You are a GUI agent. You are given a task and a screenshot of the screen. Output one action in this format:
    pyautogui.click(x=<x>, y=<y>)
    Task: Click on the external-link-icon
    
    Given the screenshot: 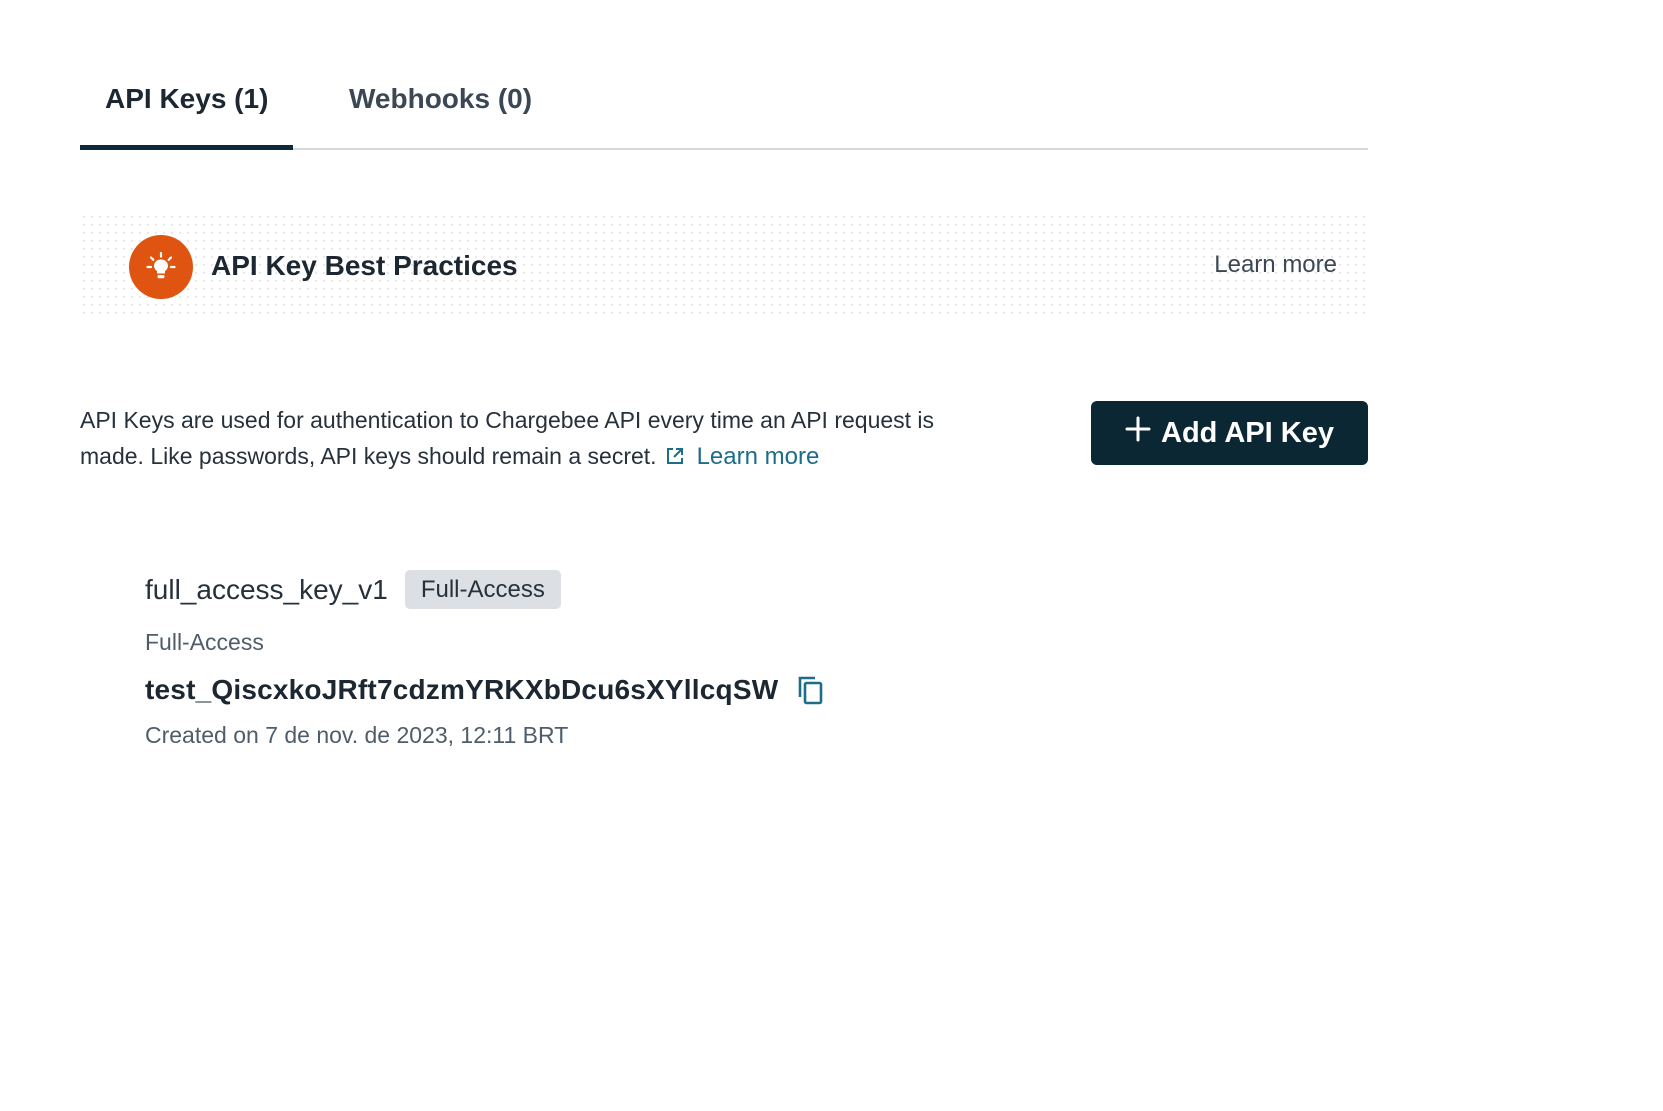 What is the action you would take?
    pyautogui.click(x=675, y=458)
    